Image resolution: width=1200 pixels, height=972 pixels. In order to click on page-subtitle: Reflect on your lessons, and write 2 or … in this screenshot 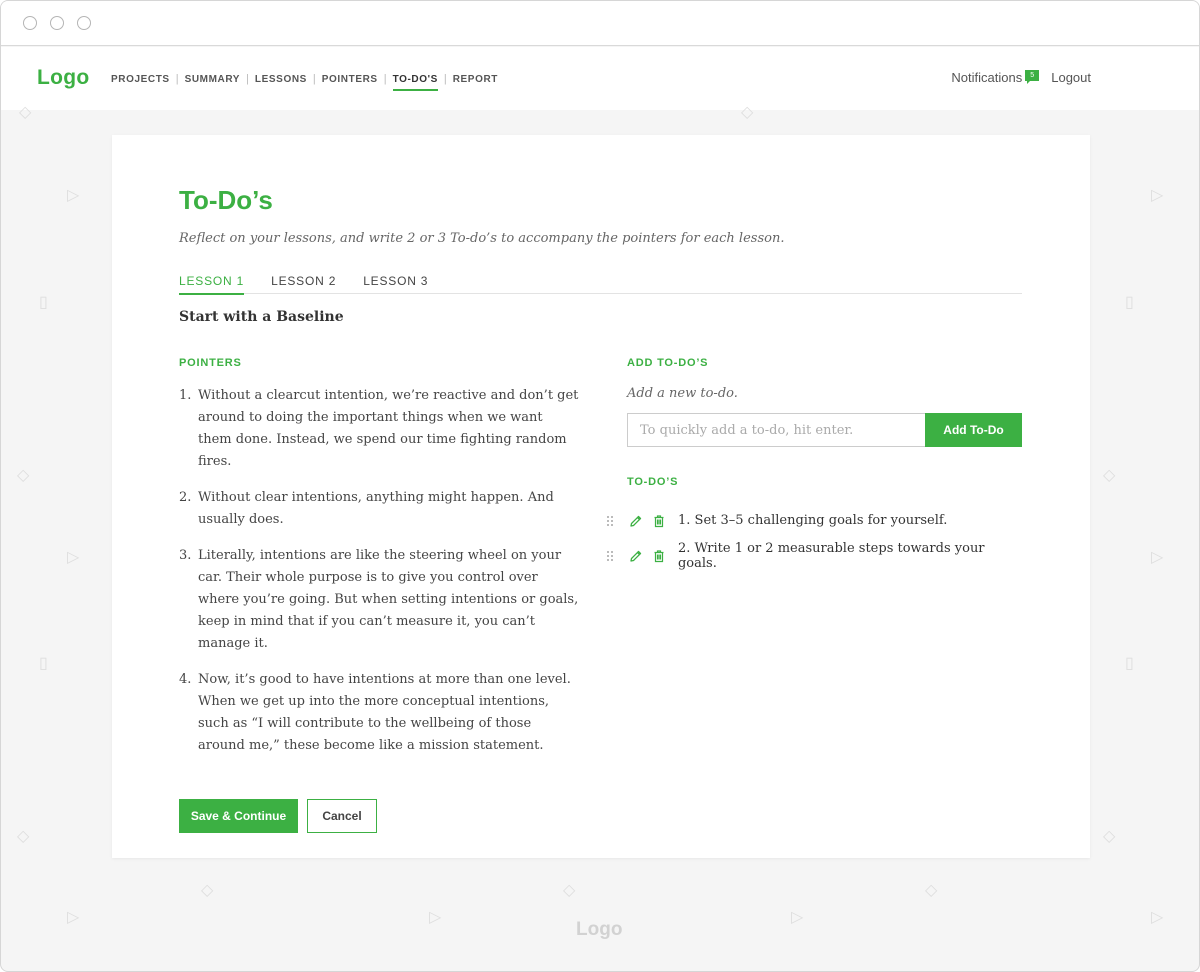, I will do `click(482, 238)`.